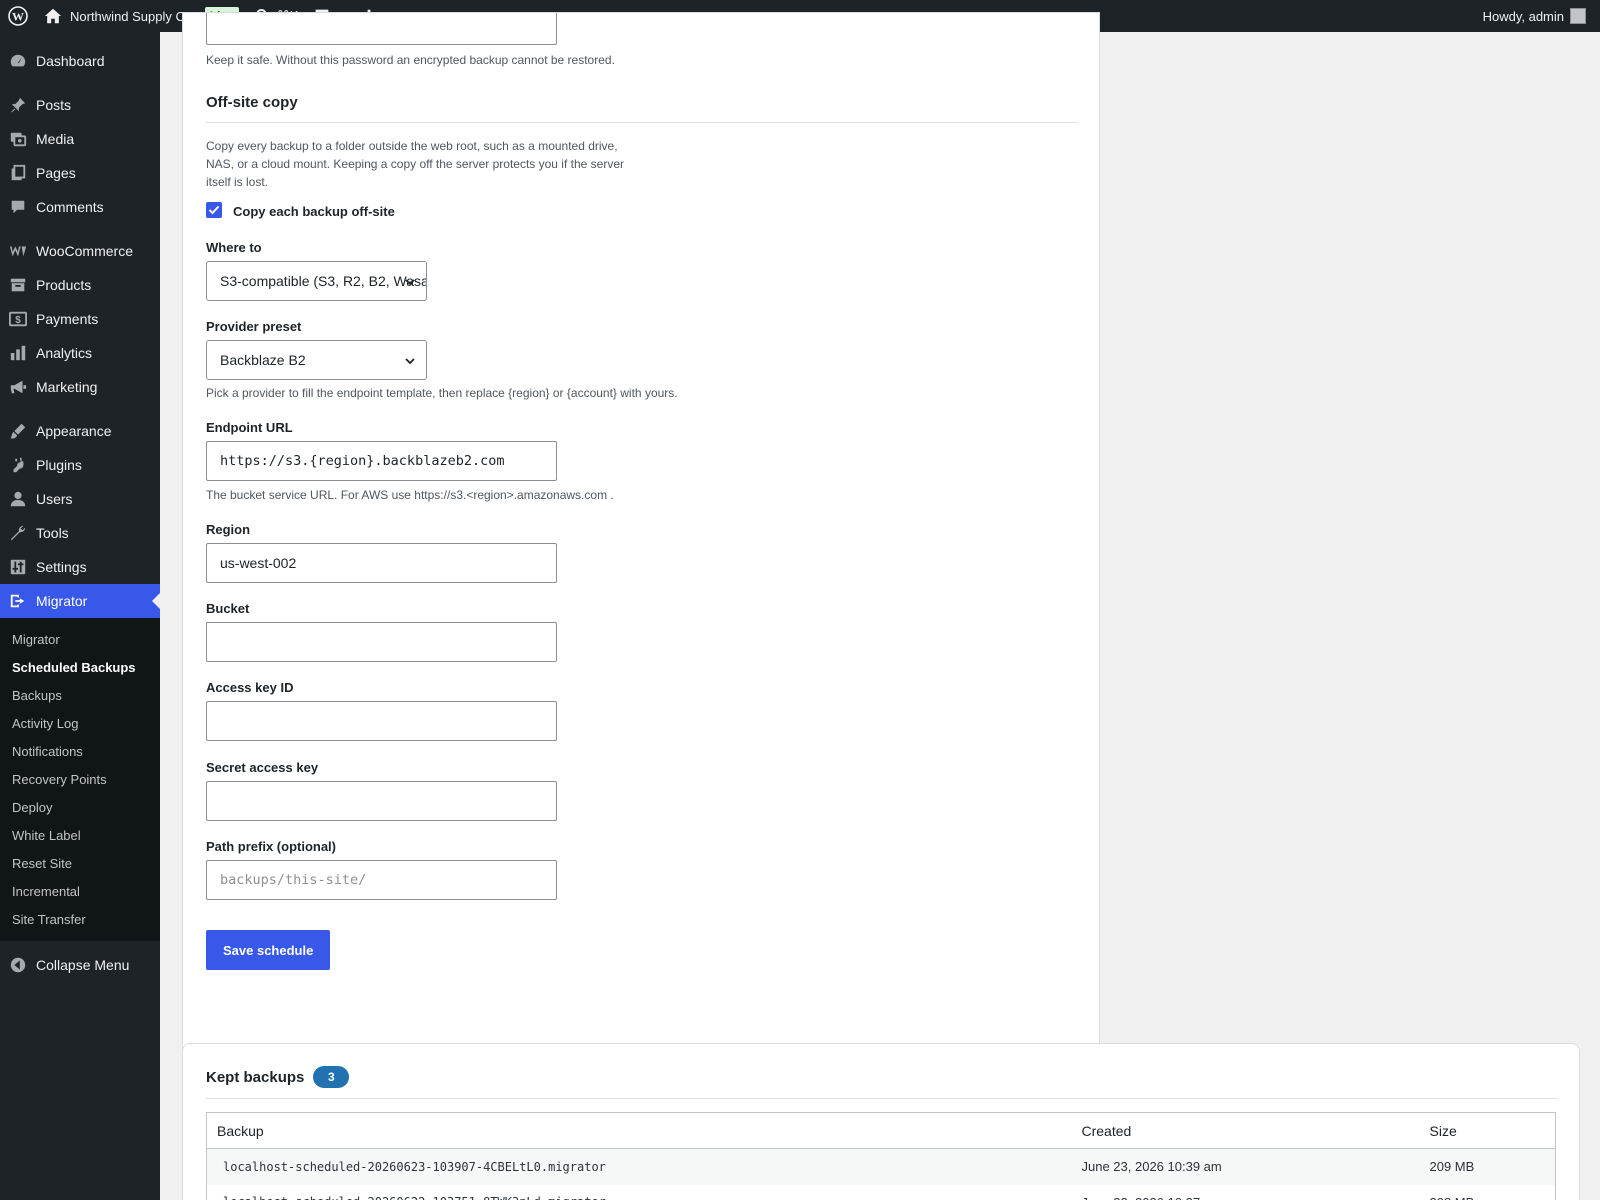 The width and height of the screenshot is (1600, 1200). Describe the element at coordinates (18, 285) in the screenshot. I see `archive-box-icon` at that location.